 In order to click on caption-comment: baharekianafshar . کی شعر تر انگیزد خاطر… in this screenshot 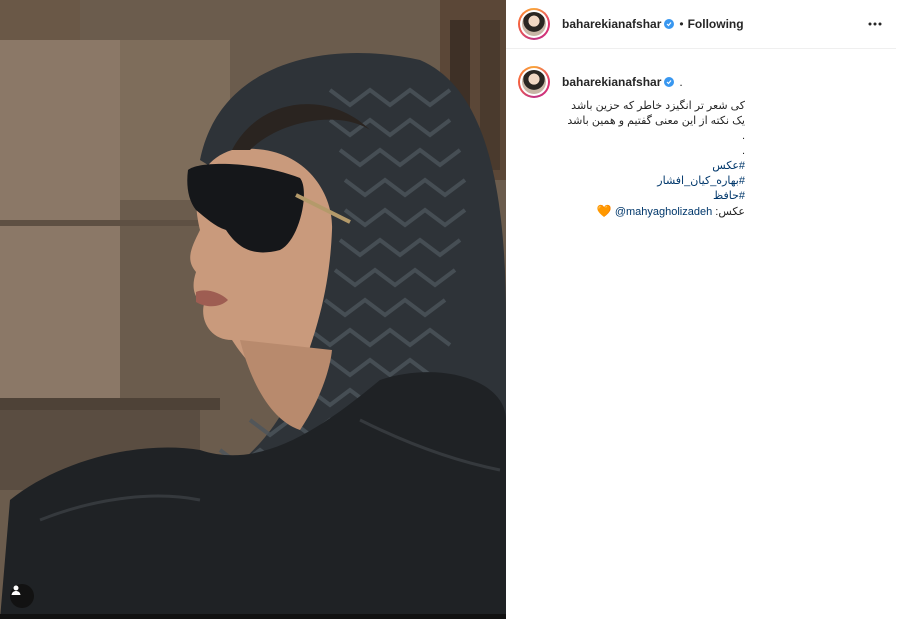, I will do `click(707, 143)`.